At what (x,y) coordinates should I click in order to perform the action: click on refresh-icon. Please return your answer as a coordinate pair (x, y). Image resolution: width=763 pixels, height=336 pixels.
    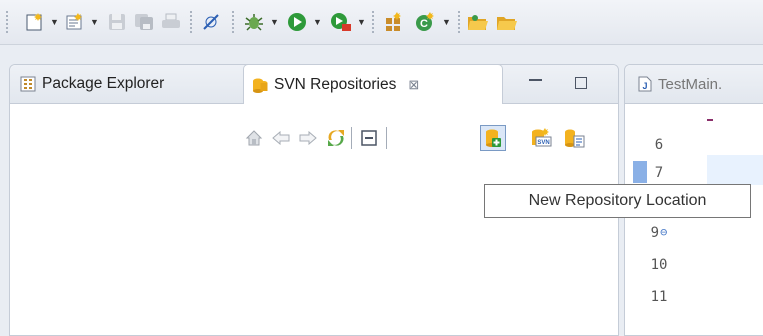
    Looking at the image, I should click on (336, 138).